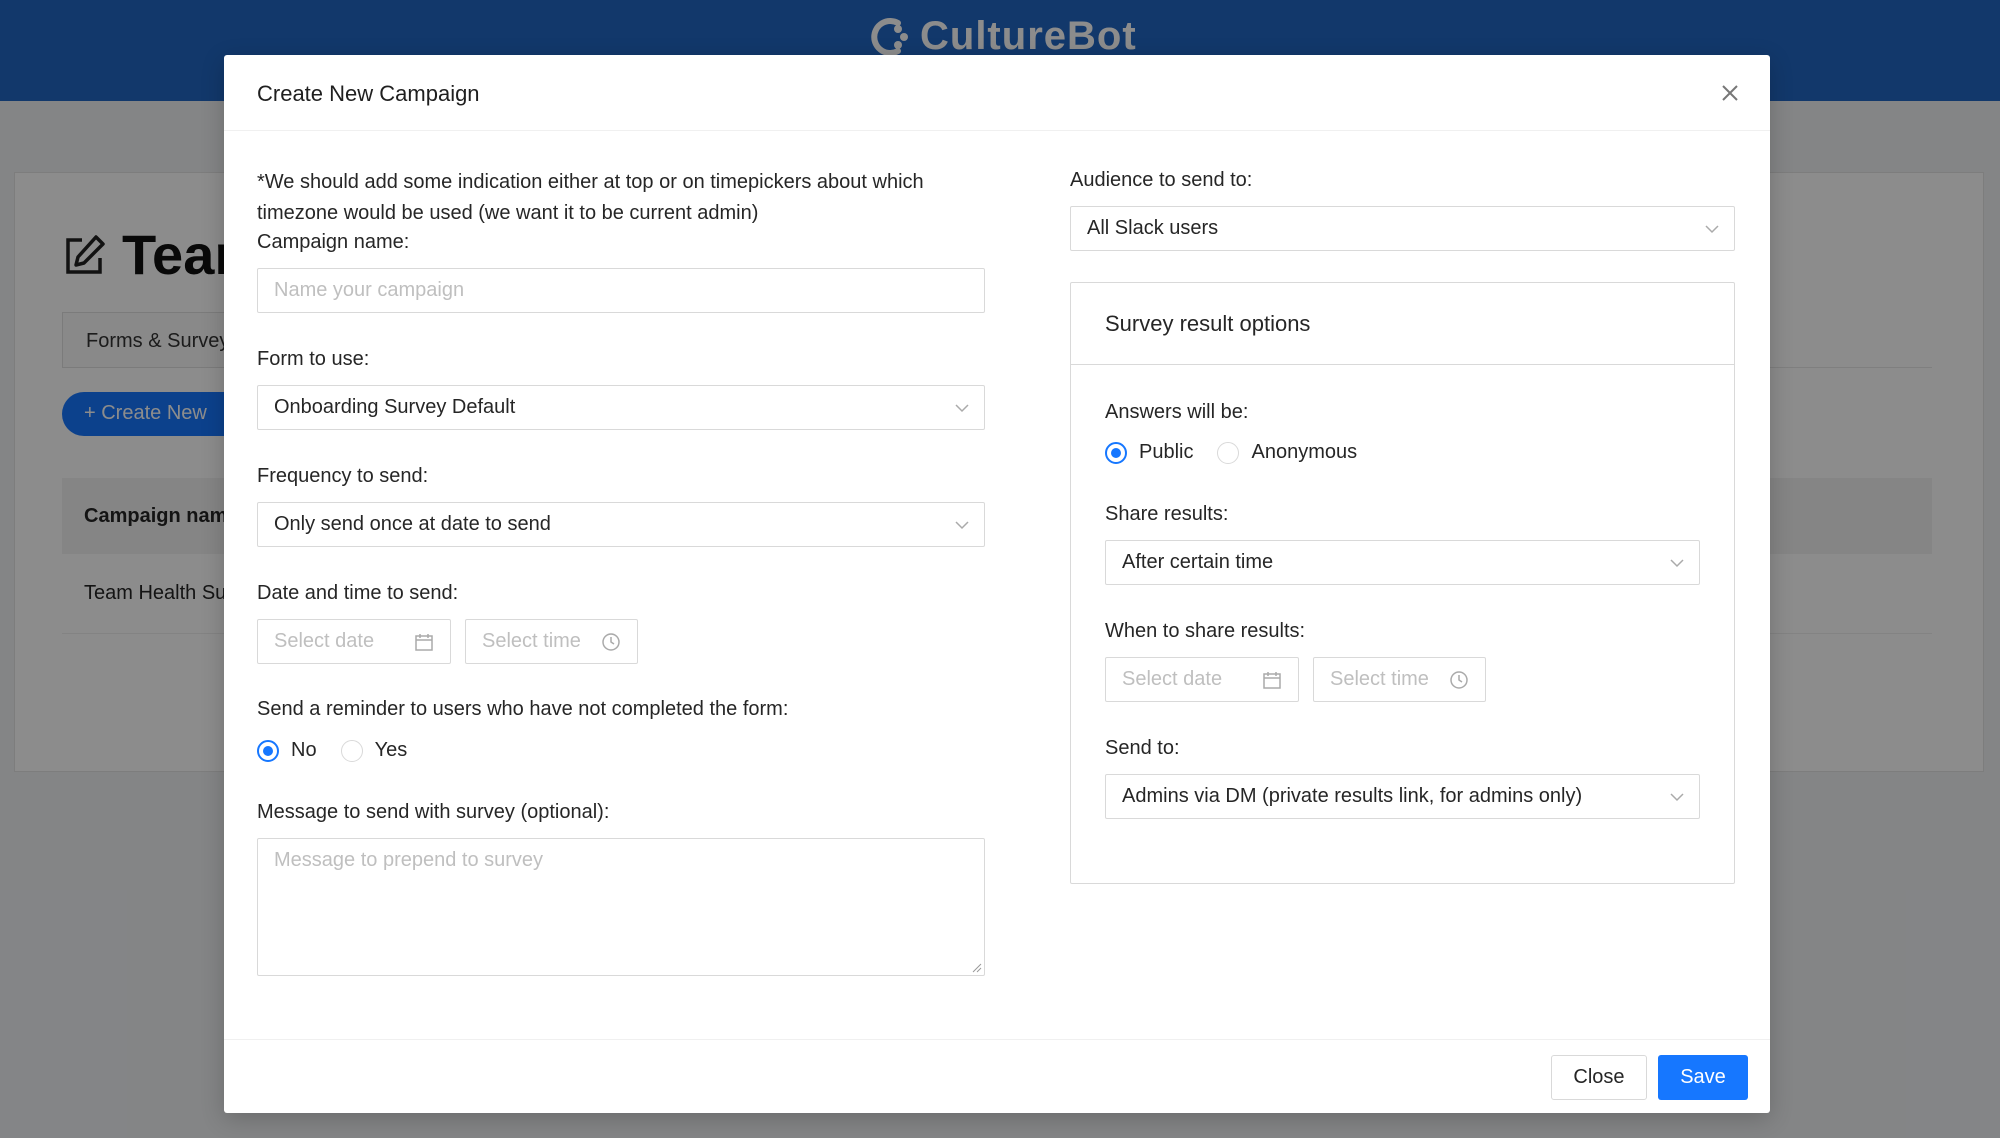 Image resolution: width=2000 pixels, height=1138 pixels. Describe the element at coordinates (368, 93) in the screenshot. I see `modal-title: Create New Campaign` at that location.